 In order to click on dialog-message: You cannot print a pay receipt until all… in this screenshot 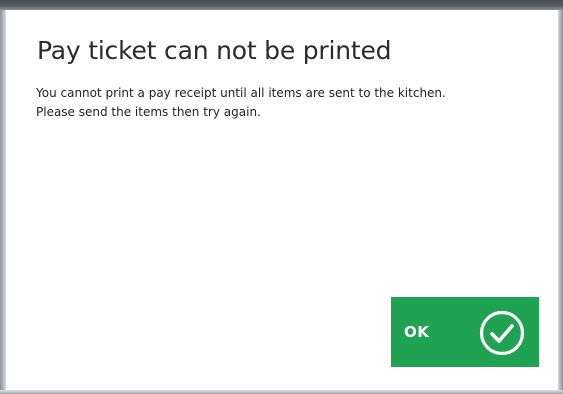, I will do `click(291, 103)`.